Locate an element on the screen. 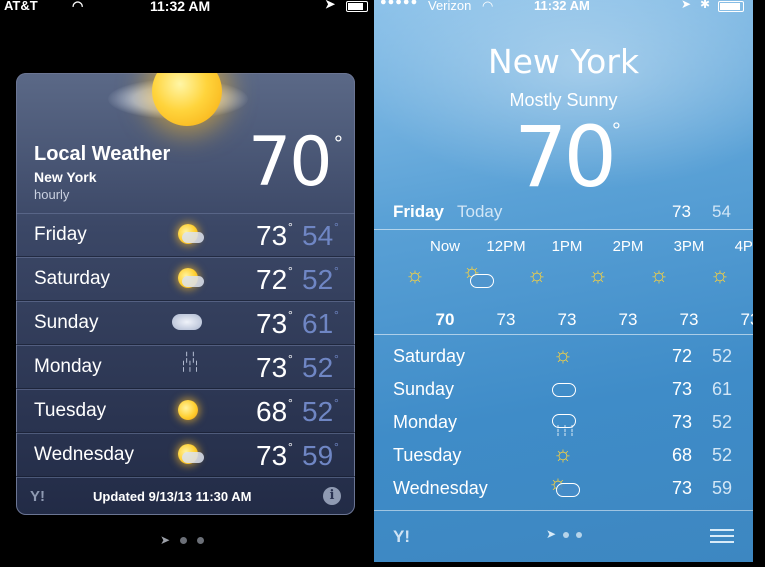  bluetooth-icon: ✱ is located at coordinates (705, 5).